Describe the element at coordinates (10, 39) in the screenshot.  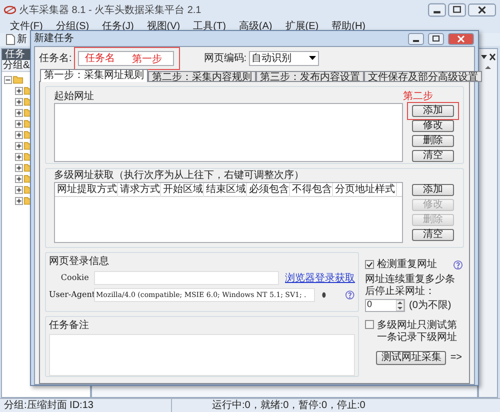
I see `document-icon` at that location.